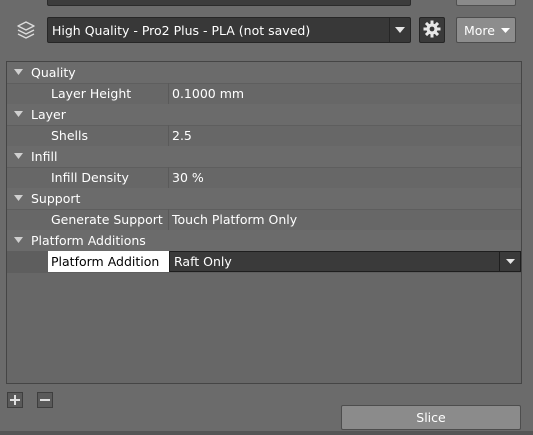 This screenshot has height=435, width=533. Describe the element at coordinates (182, 135) in the screenshot. I see `setting-value: 2.5` at that location.